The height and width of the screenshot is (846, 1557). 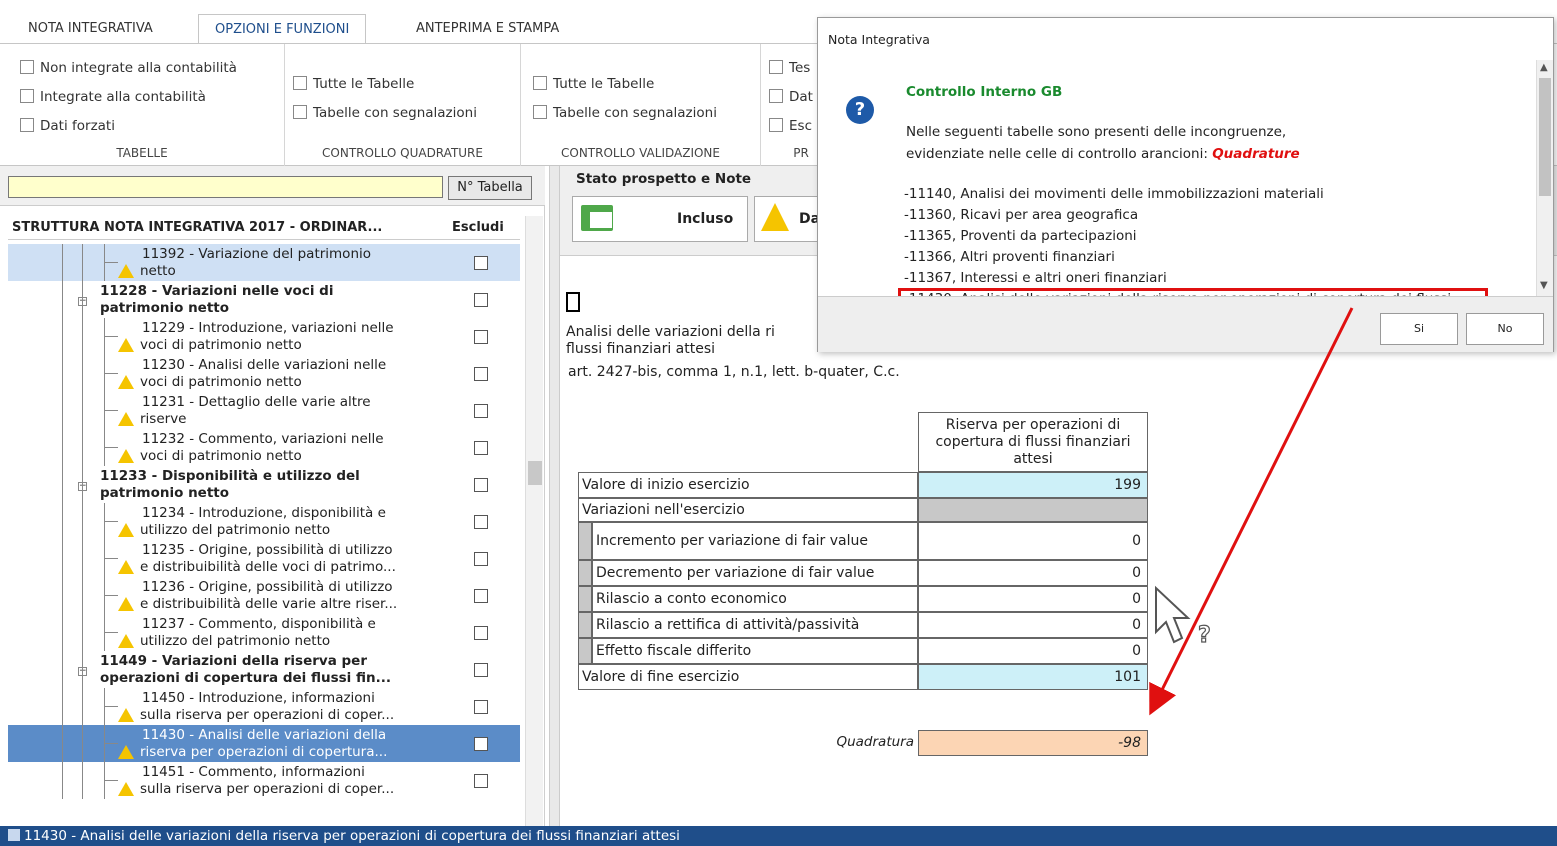 What do you see at coordinates (660, 219) in the screenshot?
I see `incluso-button: Incluso` at bounding box center [660, 219].